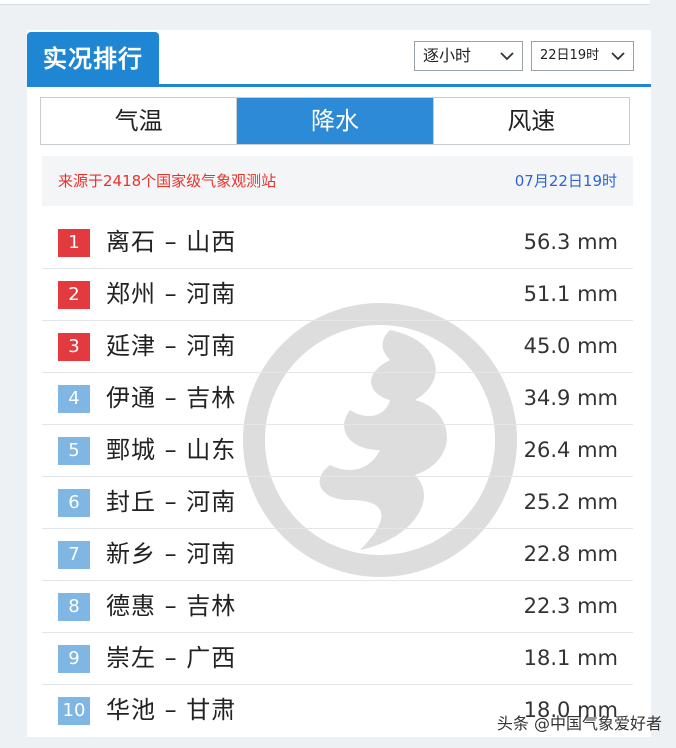  What do you see at coordinates (337, 659) in the screenshot?
I see `list-item: 9 崇左 – 广西 18.1 mm` at bounding box center [337, 659].